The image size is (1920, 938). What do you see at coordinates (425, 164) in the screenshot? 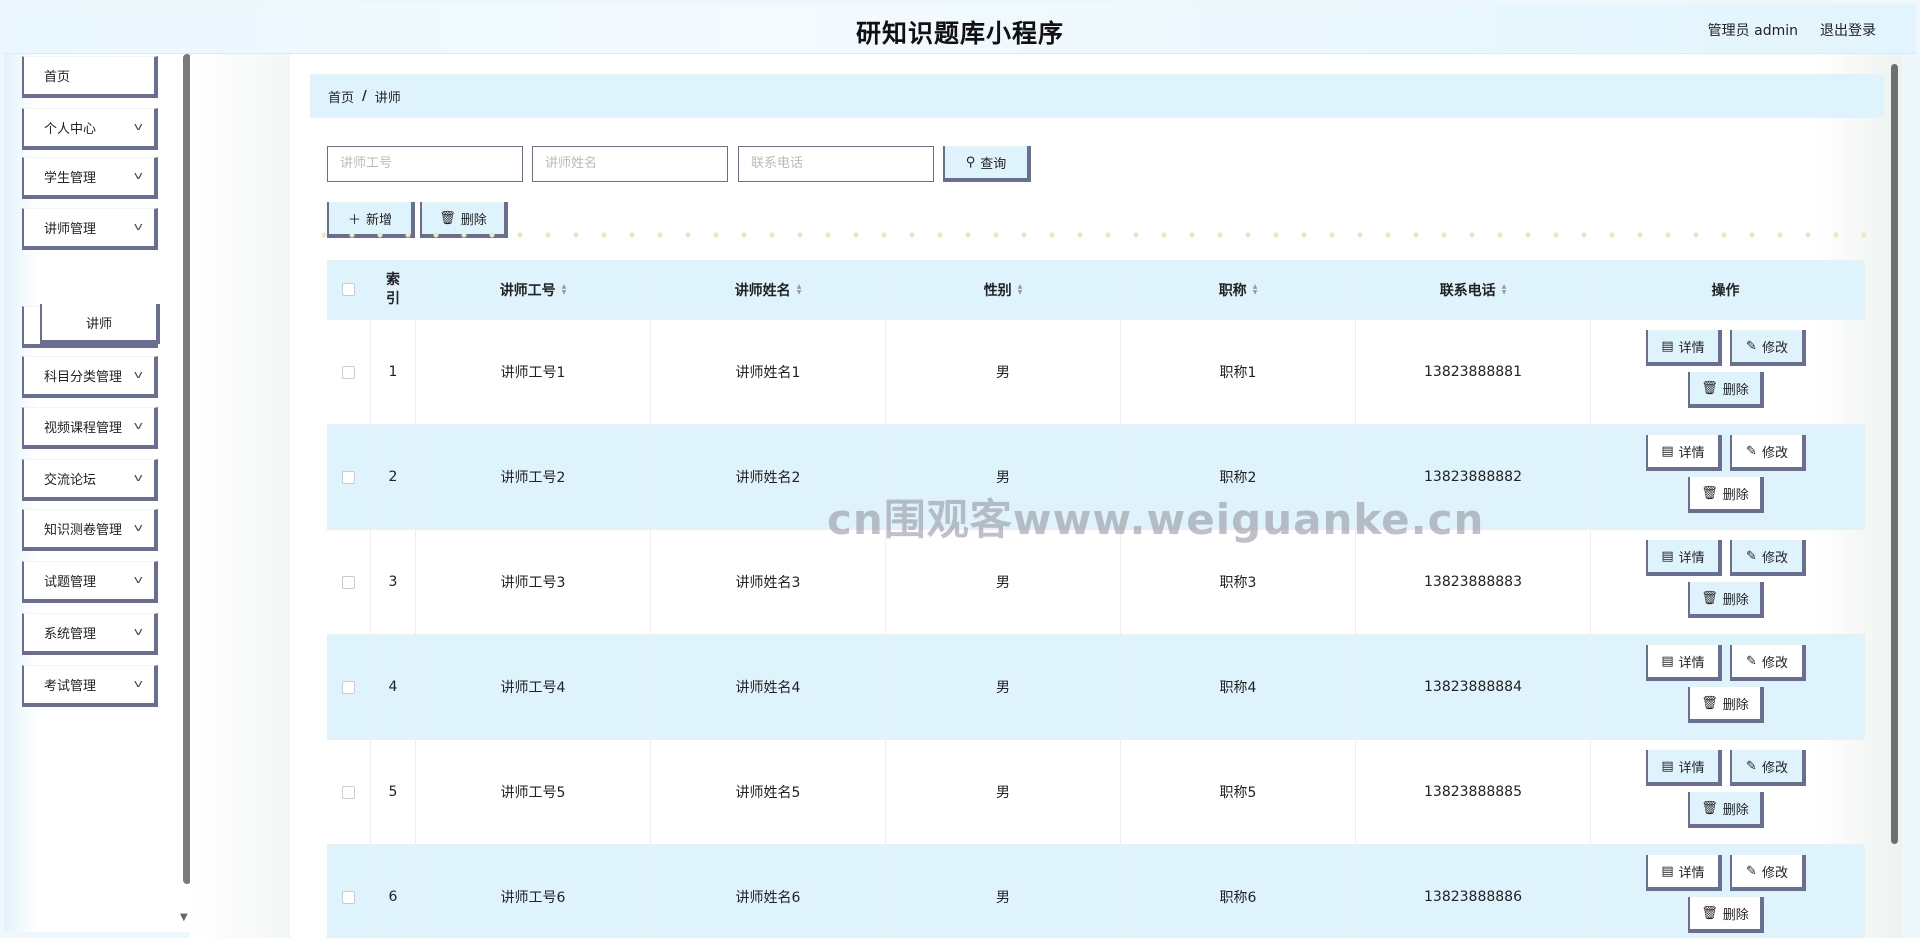
I see `lecturer-id-input: 讲师工号` at bounding box center [425, 164].